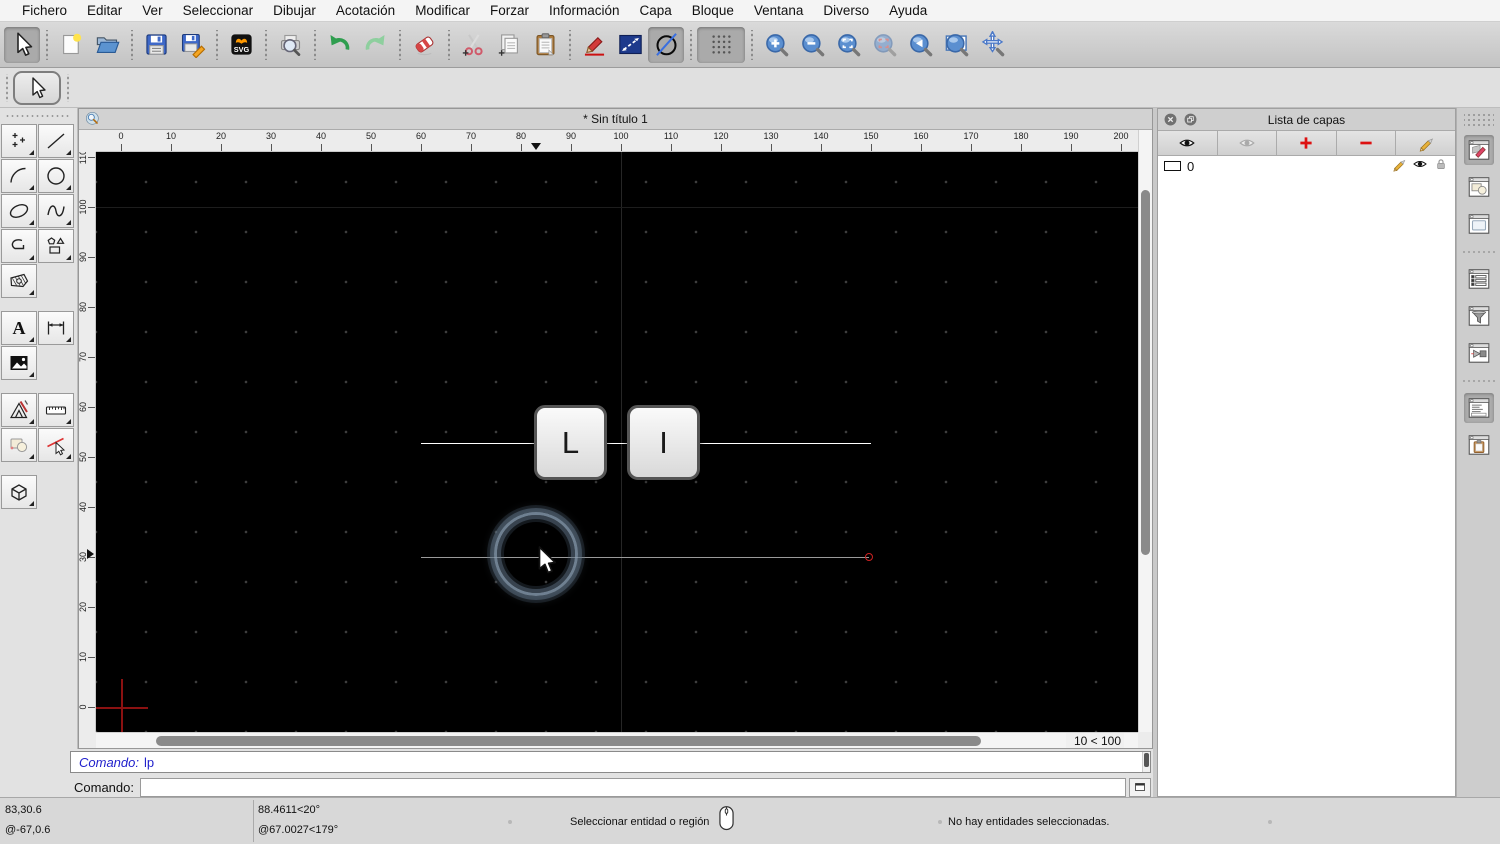 The image size is (1500, 844). What do you see at coordinates (241, 45) in the screenshot?
I see `export-svg-button: SVG` at bounding box center [241, 45].